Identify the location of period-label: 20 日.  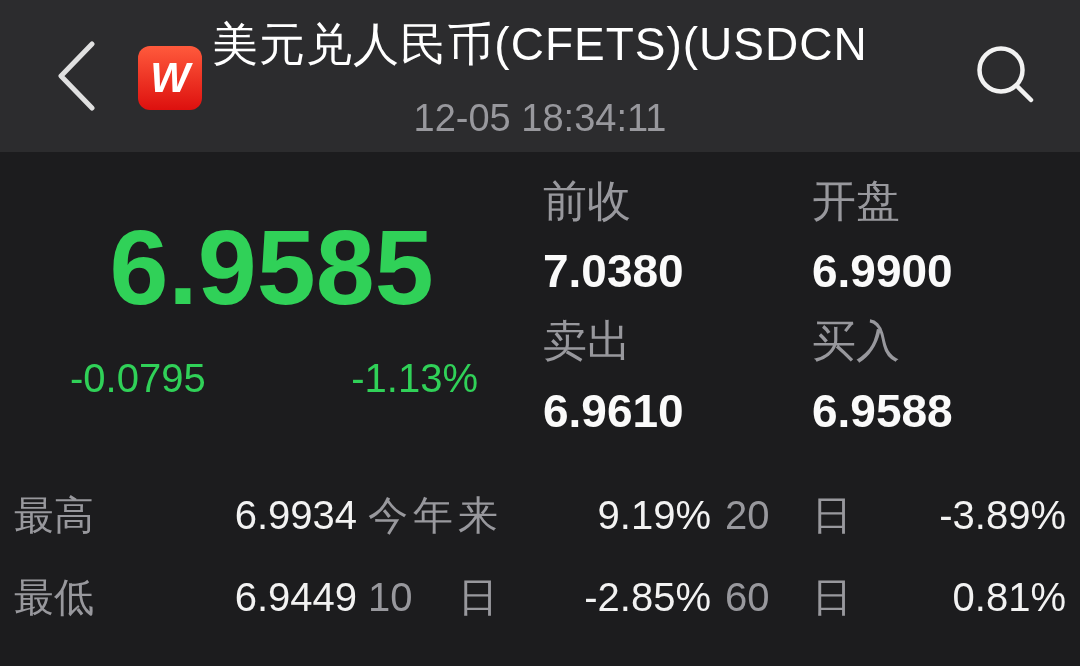
(788, 515).